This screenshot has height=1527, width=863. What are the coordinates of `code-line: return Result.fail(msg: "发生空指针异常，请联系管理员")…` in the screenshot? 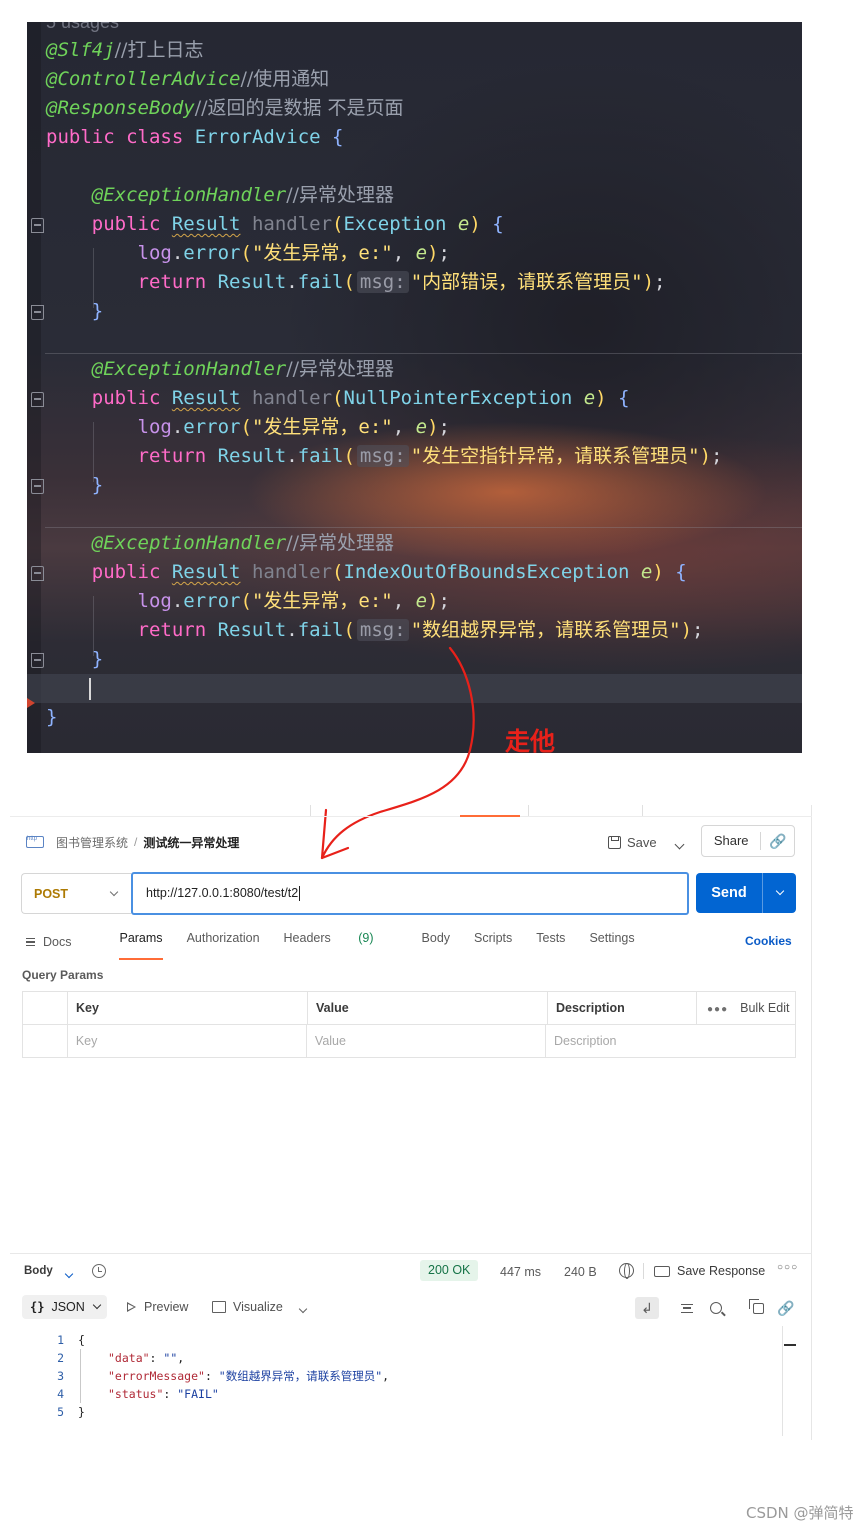 It's located at (430, 456).